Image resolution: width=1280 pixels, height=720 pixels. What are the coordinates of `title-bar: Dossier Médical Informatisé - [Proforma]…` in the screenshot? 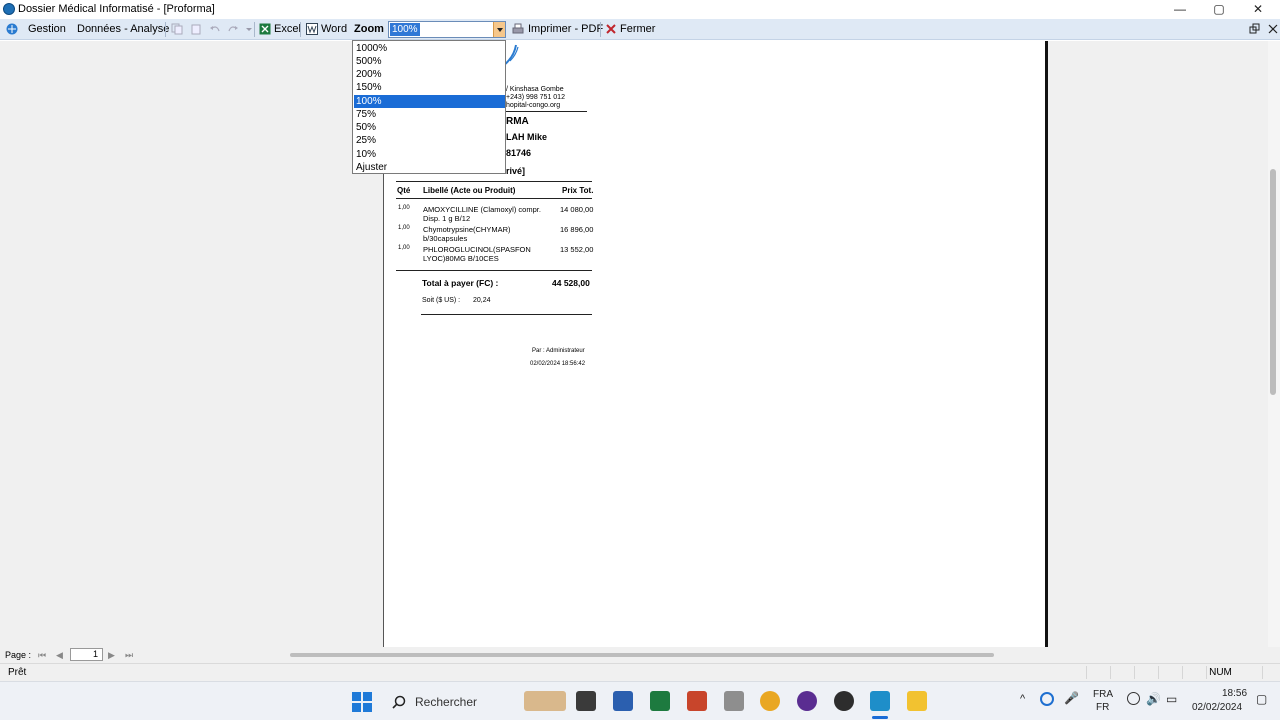 It's located at (640, 9).